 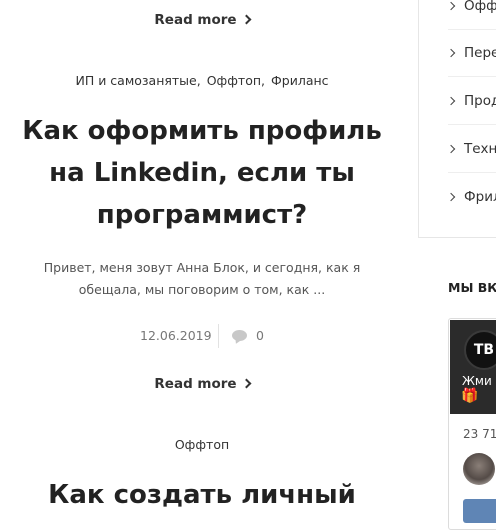 I want to click on avatar, so click(x=479, y=469).